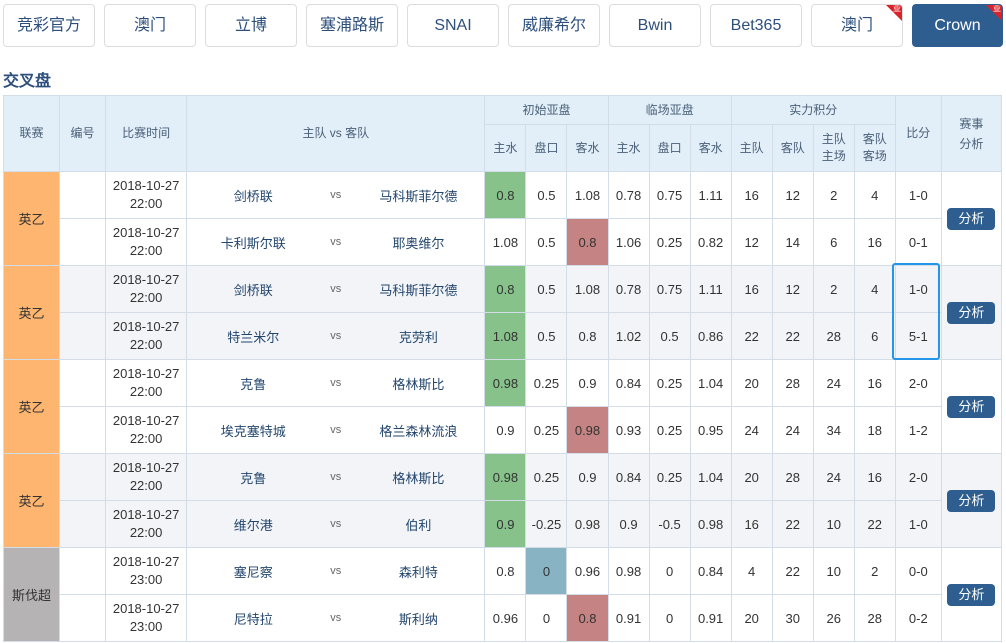  Describe the element at coordinates (587, 477) in the screenshot. I see `initial-away-water-cell: 0.9` at that location.